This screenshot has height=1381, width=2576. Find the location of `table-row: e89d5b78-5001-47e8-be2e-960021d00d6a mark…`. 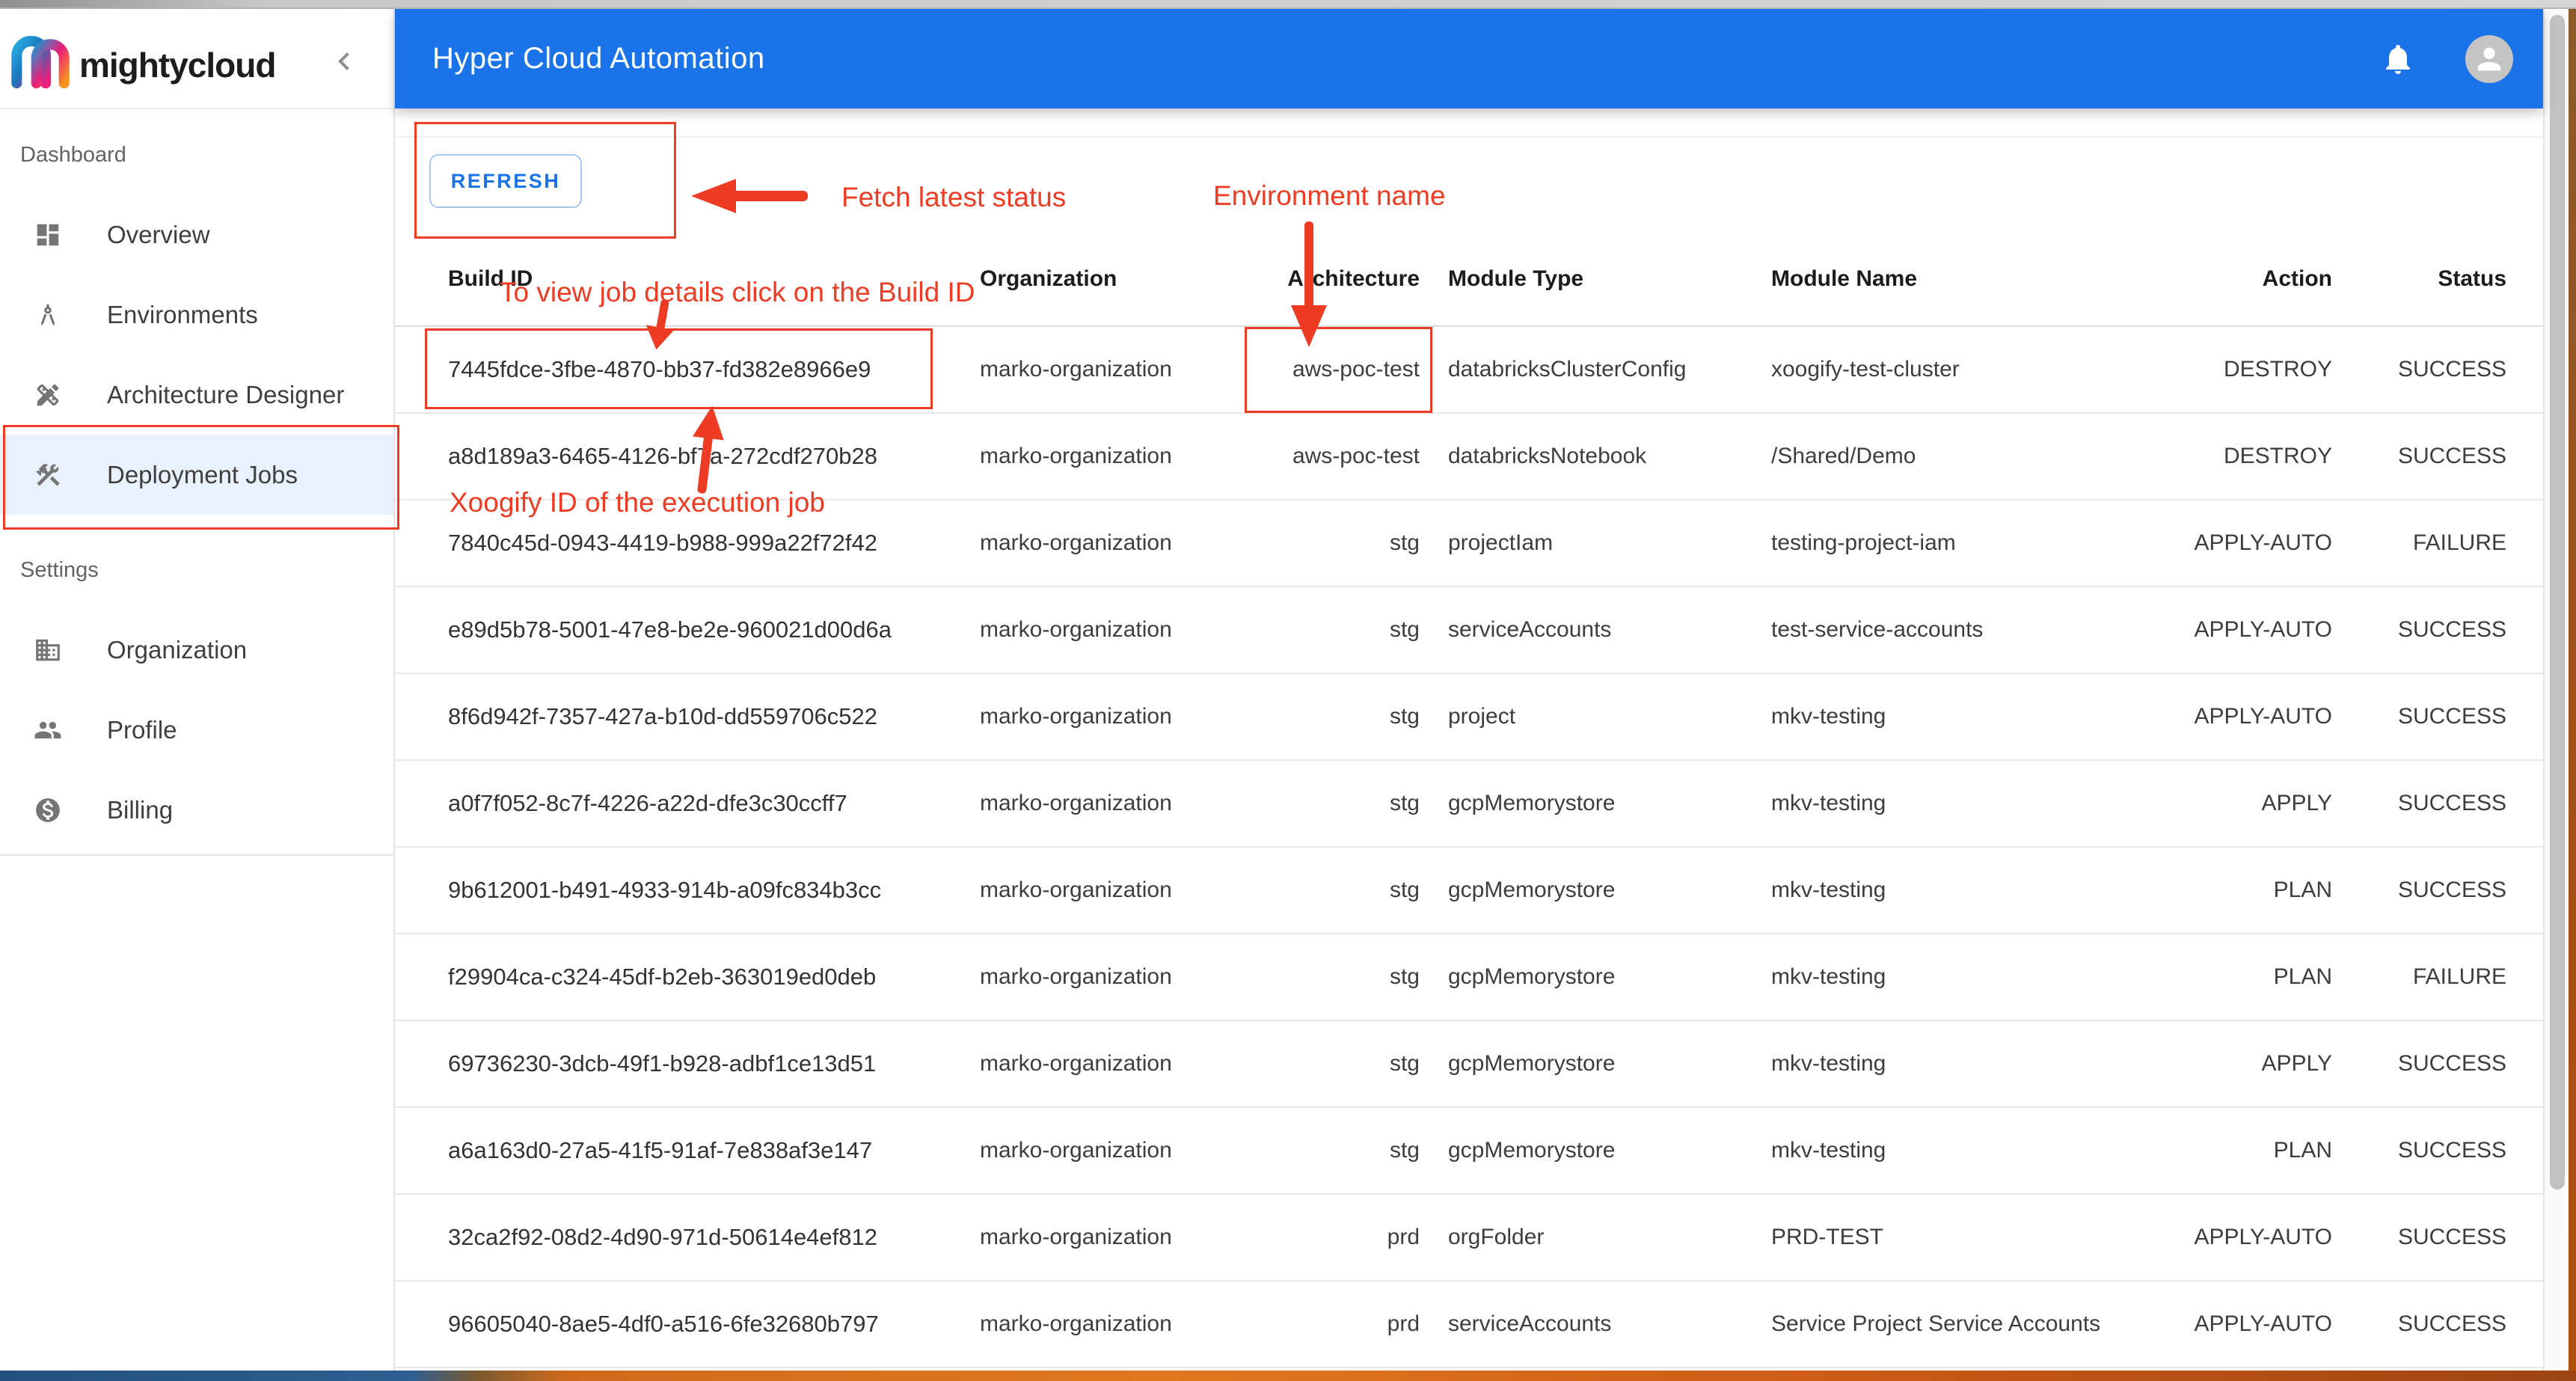

table-row: e89d5b78-5001-47e8-be2e-960021d00d6a mark… is located at coordinates (1469, 630).